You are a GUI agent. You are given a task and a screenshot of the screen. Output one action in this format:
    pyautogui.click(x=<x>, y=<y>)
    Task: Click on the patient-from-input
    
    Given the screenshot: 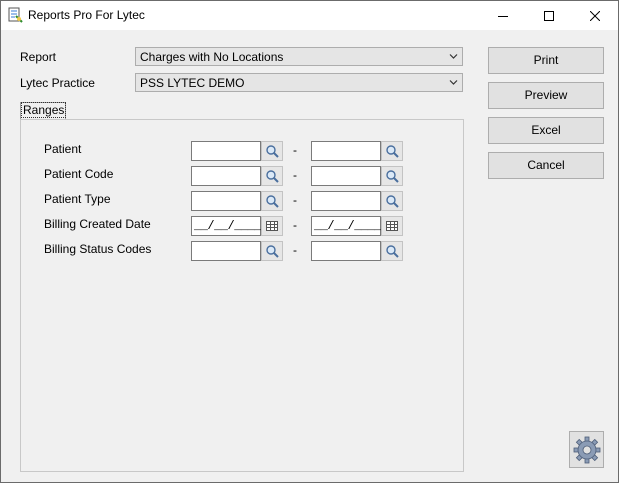 What is the action you would take?
    pyautogui.click(x=226, y=151)
    